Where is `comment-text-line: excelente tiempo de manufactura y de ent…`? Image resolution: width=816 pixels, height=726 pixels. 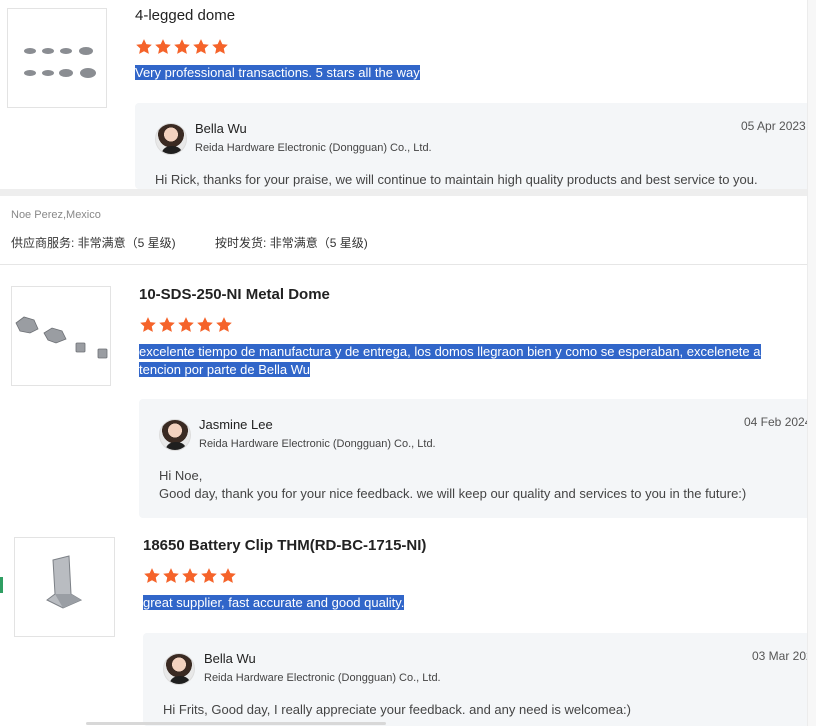 comment-text-line: excelente tiempo de manufactura y de ent… is located at coordinates (450, 351).